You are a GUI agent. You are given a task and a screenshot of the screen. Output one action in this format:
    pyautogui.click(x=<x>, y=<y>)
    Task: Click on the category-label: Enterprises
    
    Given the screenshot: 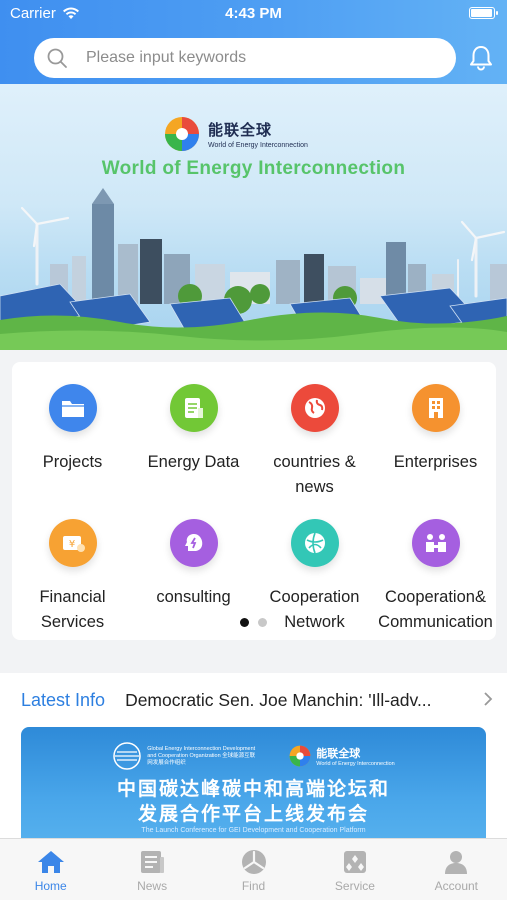 What is the action you would take?
    pyautogui.click(x=435, y=462)
    